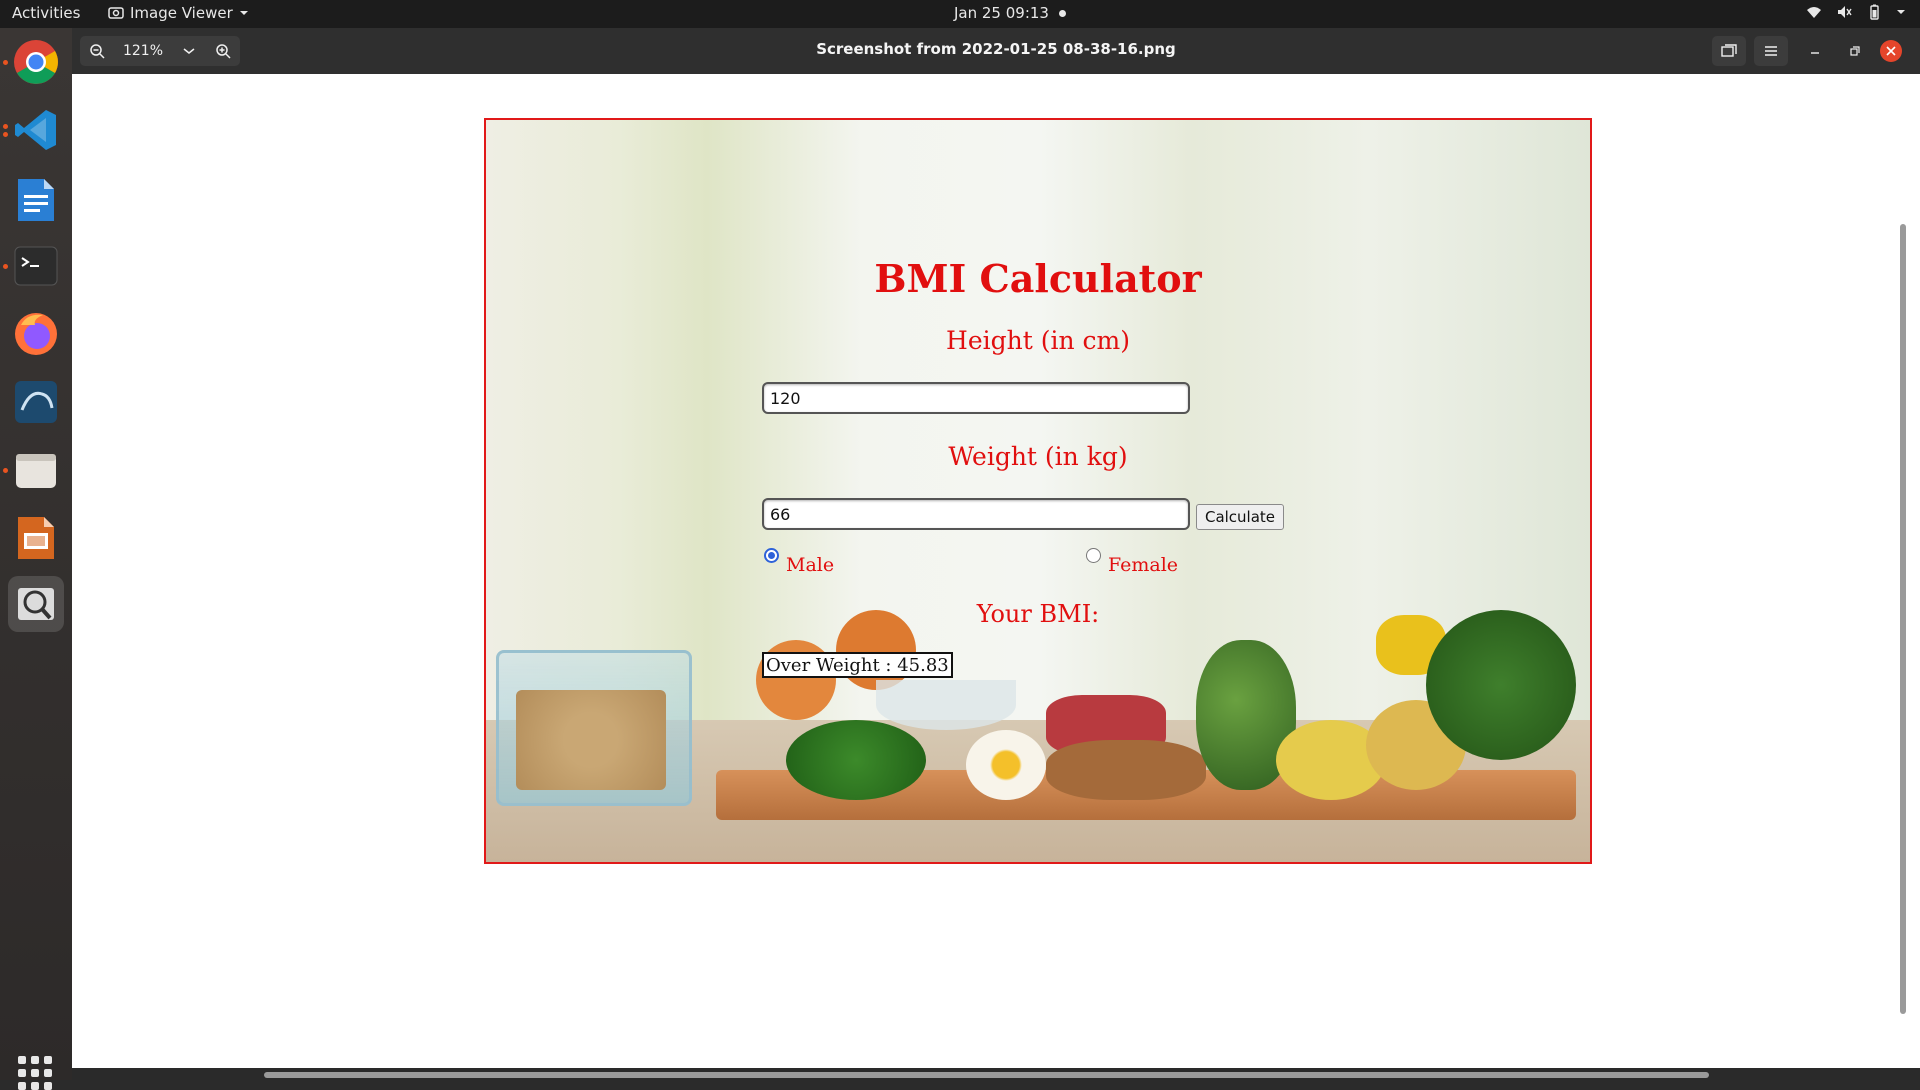 Image resolution: width=1920 pixels, height=1090 pixels. I want to click on close-button, so click(1891, 51).